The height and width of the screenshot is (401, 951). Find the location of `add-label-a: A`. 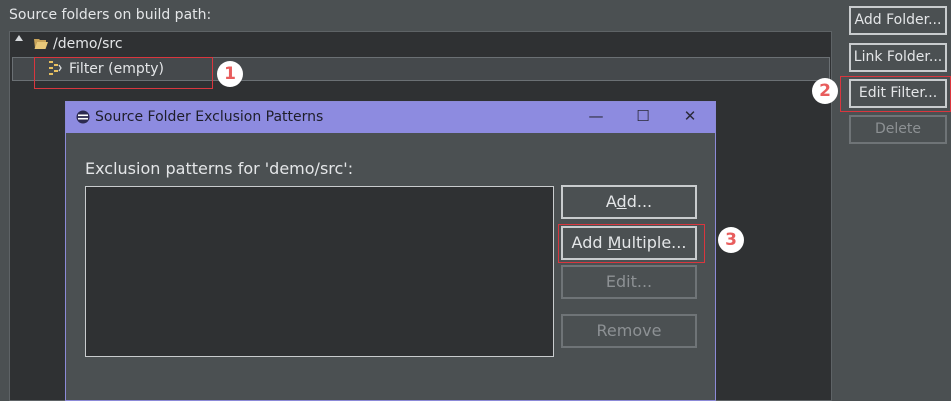

add-label-a: A is located at coordinates (611, 201).